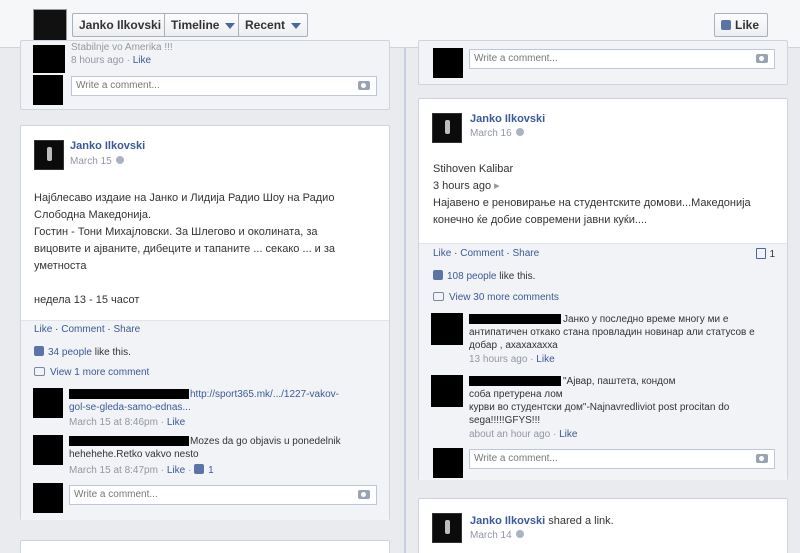  Describe the element at coordinates (50, 25) in the screenshot. I see `profile-avatar` at that location.